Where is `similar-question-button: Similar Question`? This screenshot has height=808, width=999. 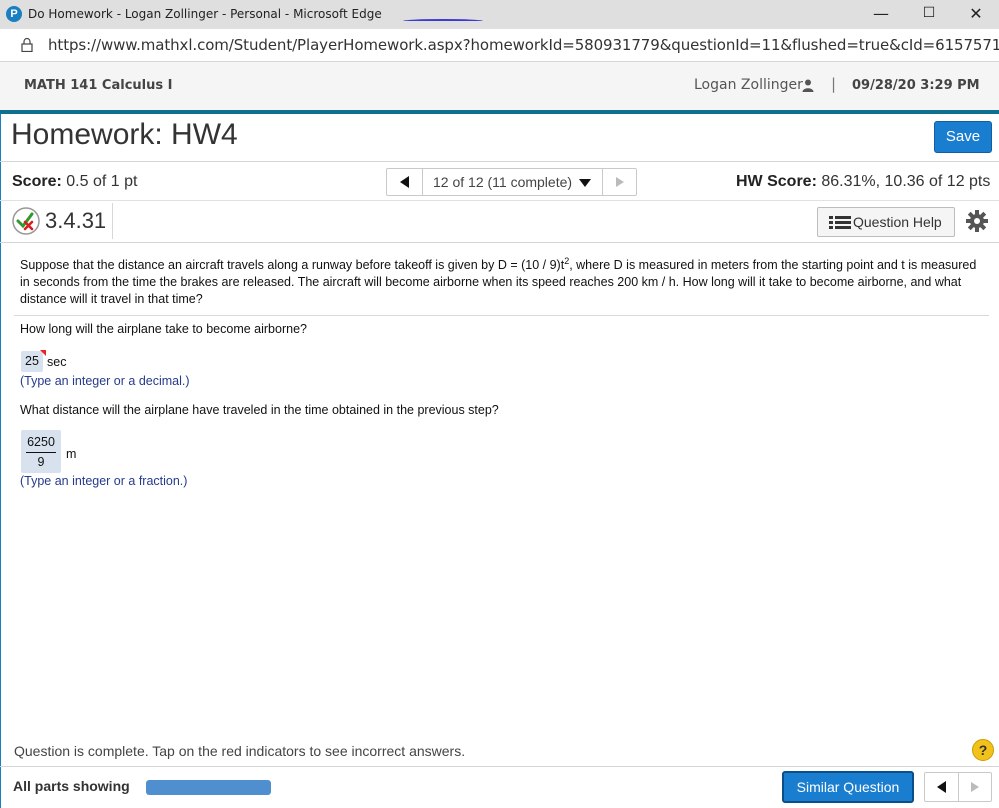
similar-question-button: Similar Question is located at coordinates (848, 787).